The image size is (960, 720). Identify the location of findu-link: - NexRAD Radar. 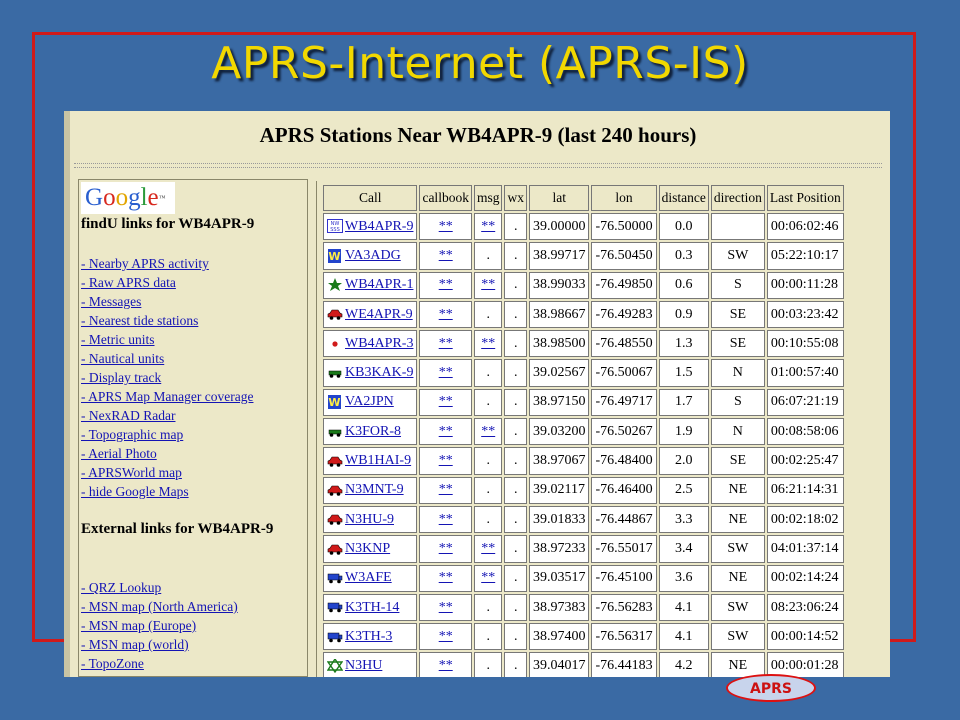
(128, 415).